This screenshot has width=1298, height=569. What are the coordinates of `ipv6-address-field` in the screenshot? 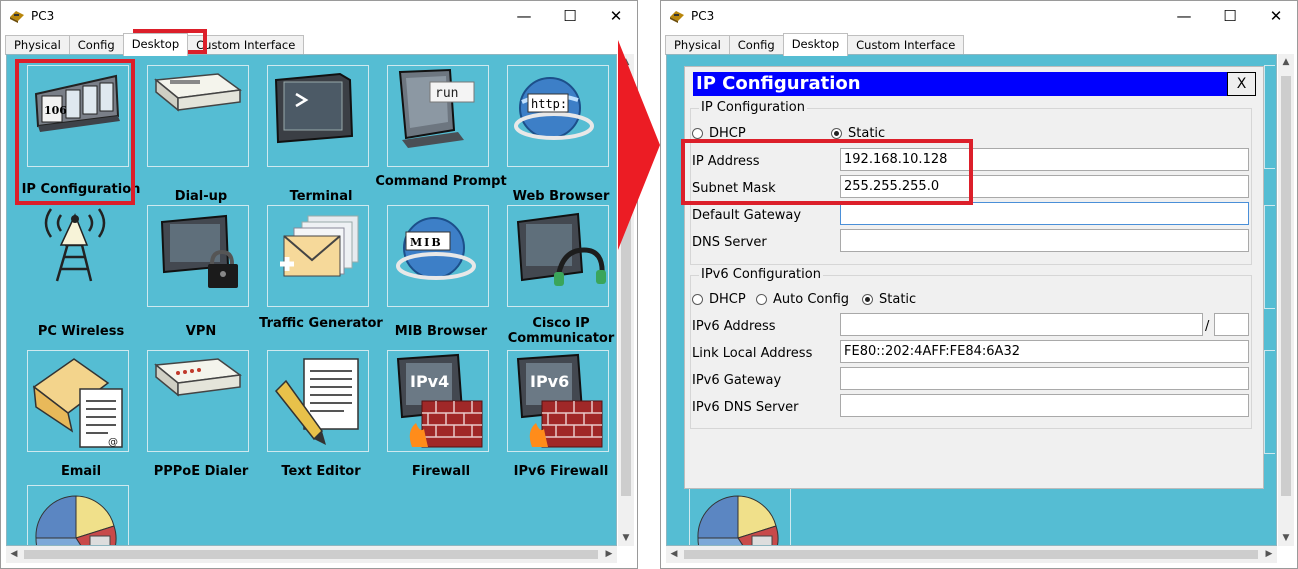 It's located at (1021, 324).